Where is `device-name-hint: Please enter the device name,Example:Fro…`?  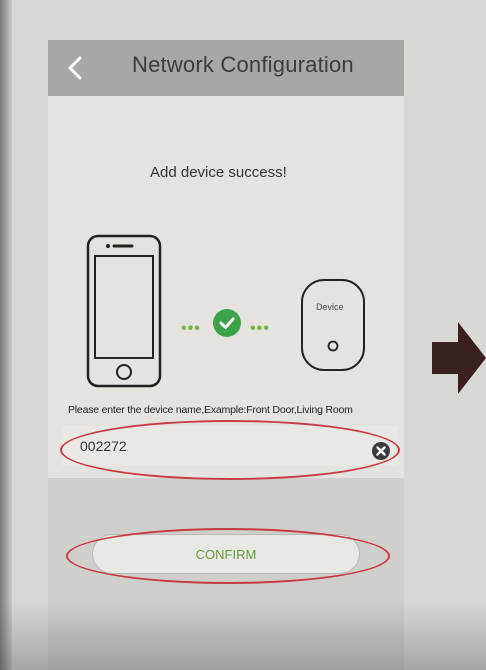 device-name-hint: Please enter the device name,Example:Fro… is located at coordinates (210, 410).